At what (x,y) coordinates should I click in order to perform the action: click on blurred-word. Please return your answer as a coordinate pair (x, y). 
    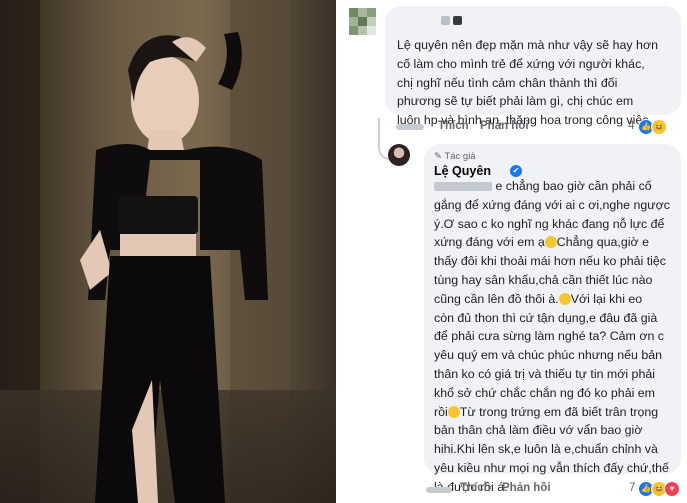
    Looking at the image, I should click on (463, 187).